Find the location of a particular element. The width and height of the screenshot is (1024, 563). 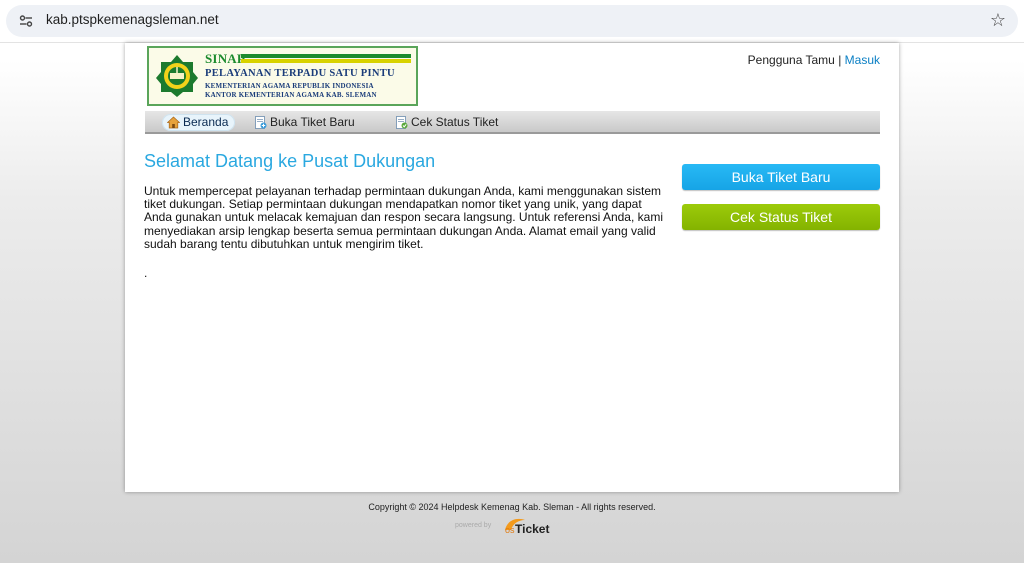

logo-line-1: PELAYANAN TERPADU SATU PINTU is located at coordinates (300, 73).